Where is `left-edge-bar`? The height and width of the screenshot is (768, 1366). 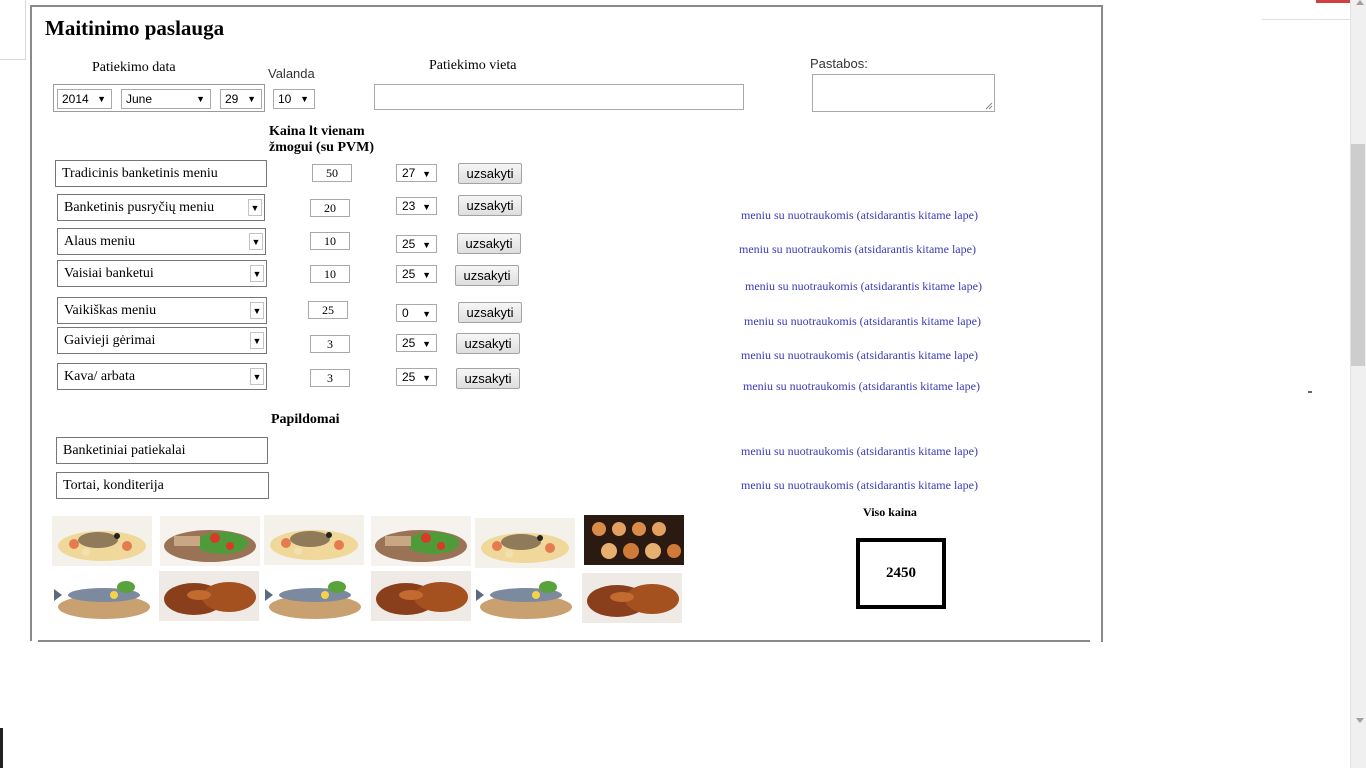
left-edge-bar is located at coordinates (1, 748).